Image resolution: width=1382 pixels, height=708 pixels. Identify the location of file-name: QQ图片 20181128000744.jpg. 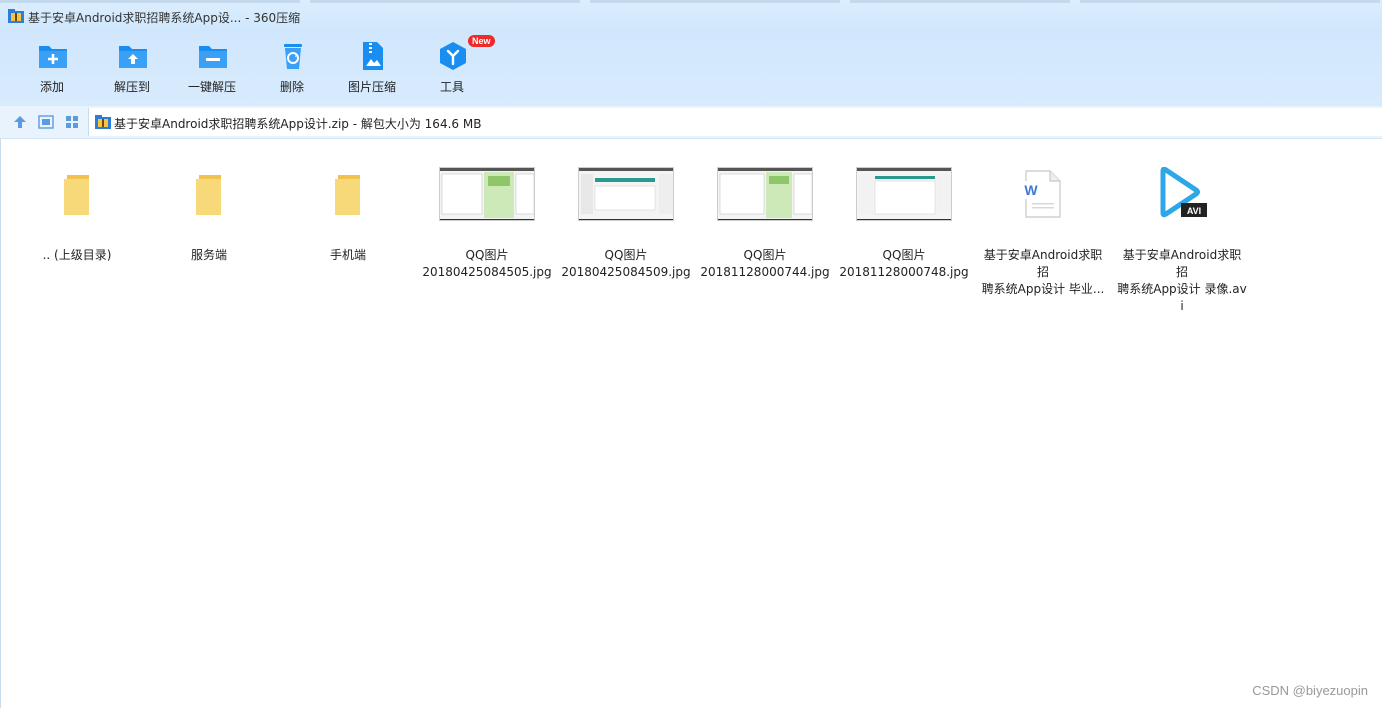
(765, 263).